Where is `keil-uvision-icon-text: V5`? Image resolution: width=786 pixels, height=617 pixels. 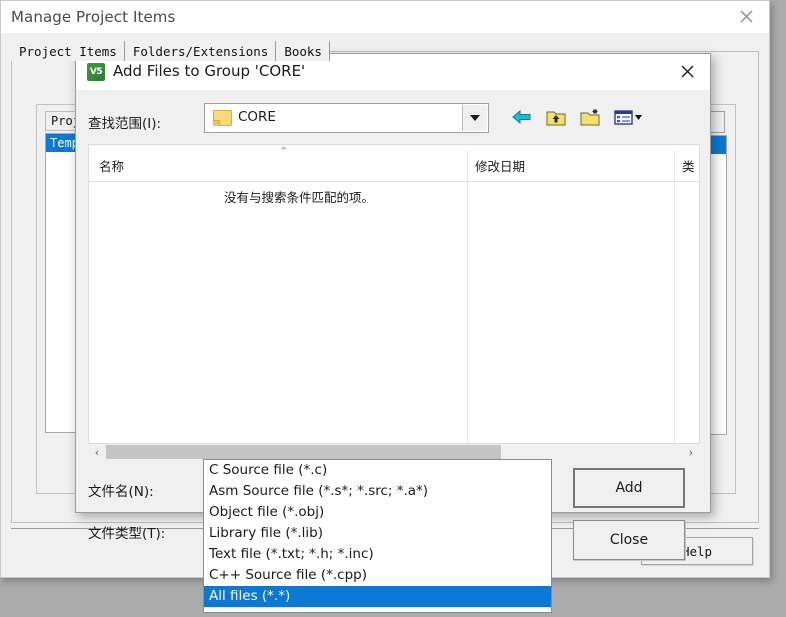
keil-uvision-icon-text: V5 is located at coordinates (96, 72).